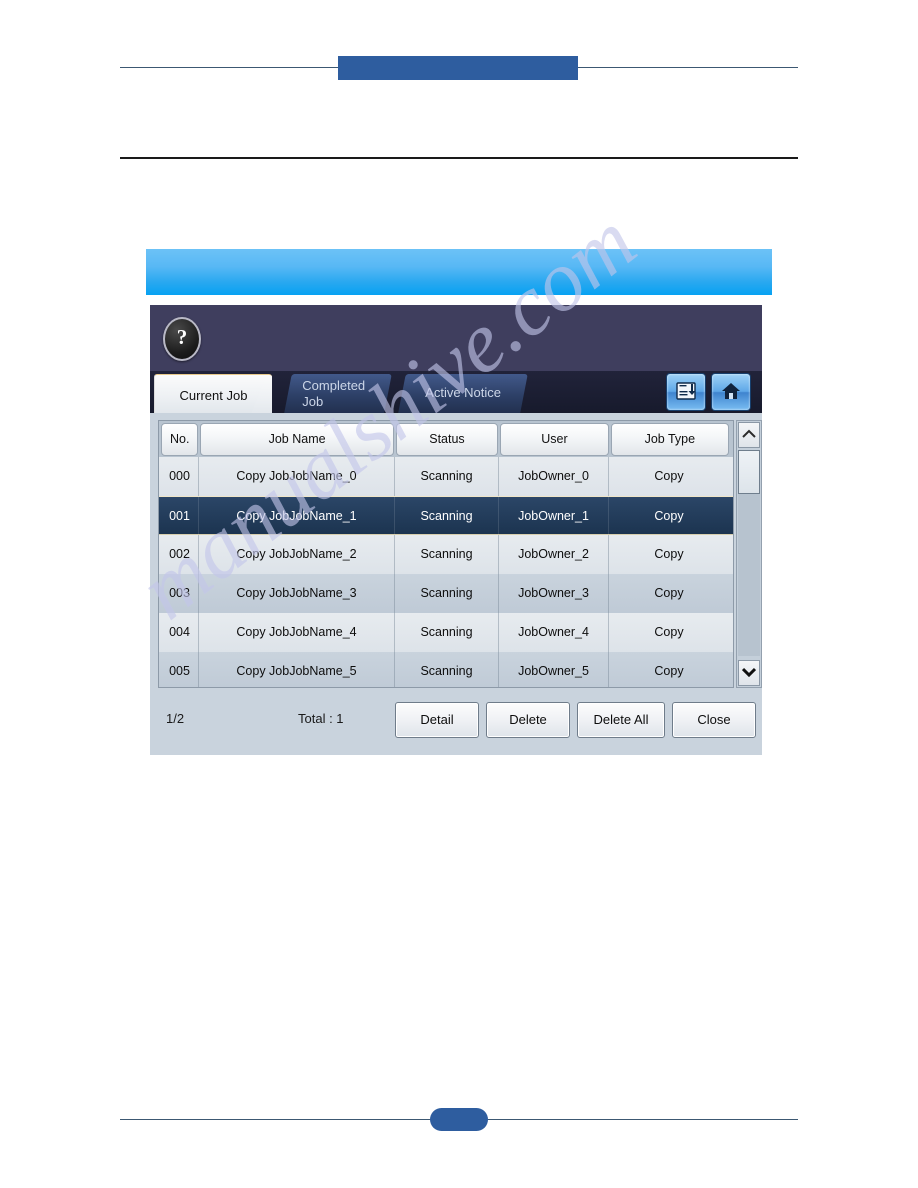  I want to click on page-header-section-tab, so click(458, 68).